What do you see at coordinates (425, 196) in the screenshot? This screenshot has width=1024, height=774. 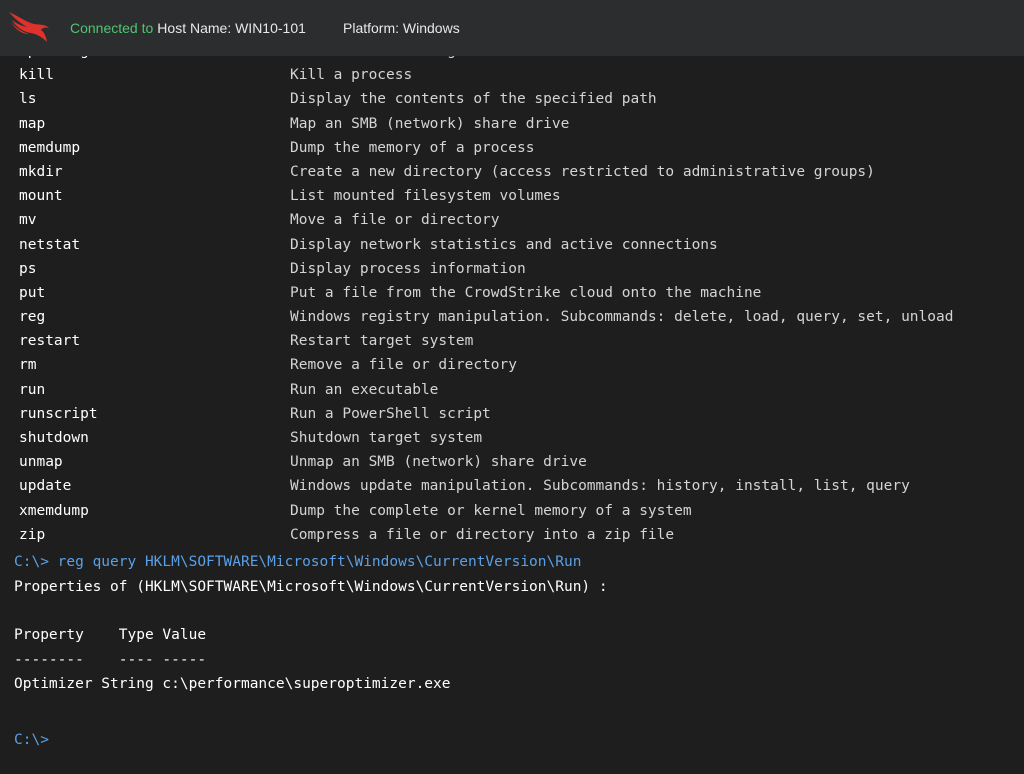 I see `command-description: List mounted filesystem volumes` at bounding box center [425, 196].